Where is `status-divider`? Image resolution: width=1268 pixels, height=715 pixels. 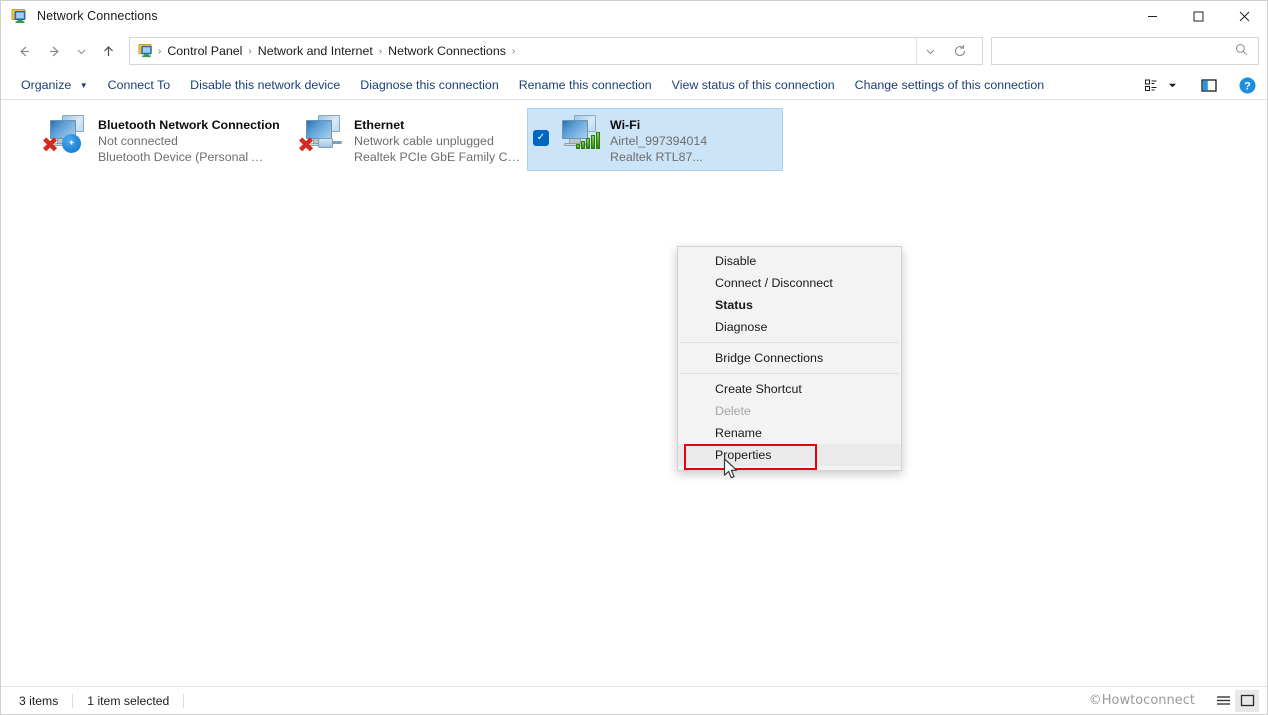
status-divider is located at coordinates (184, 700).